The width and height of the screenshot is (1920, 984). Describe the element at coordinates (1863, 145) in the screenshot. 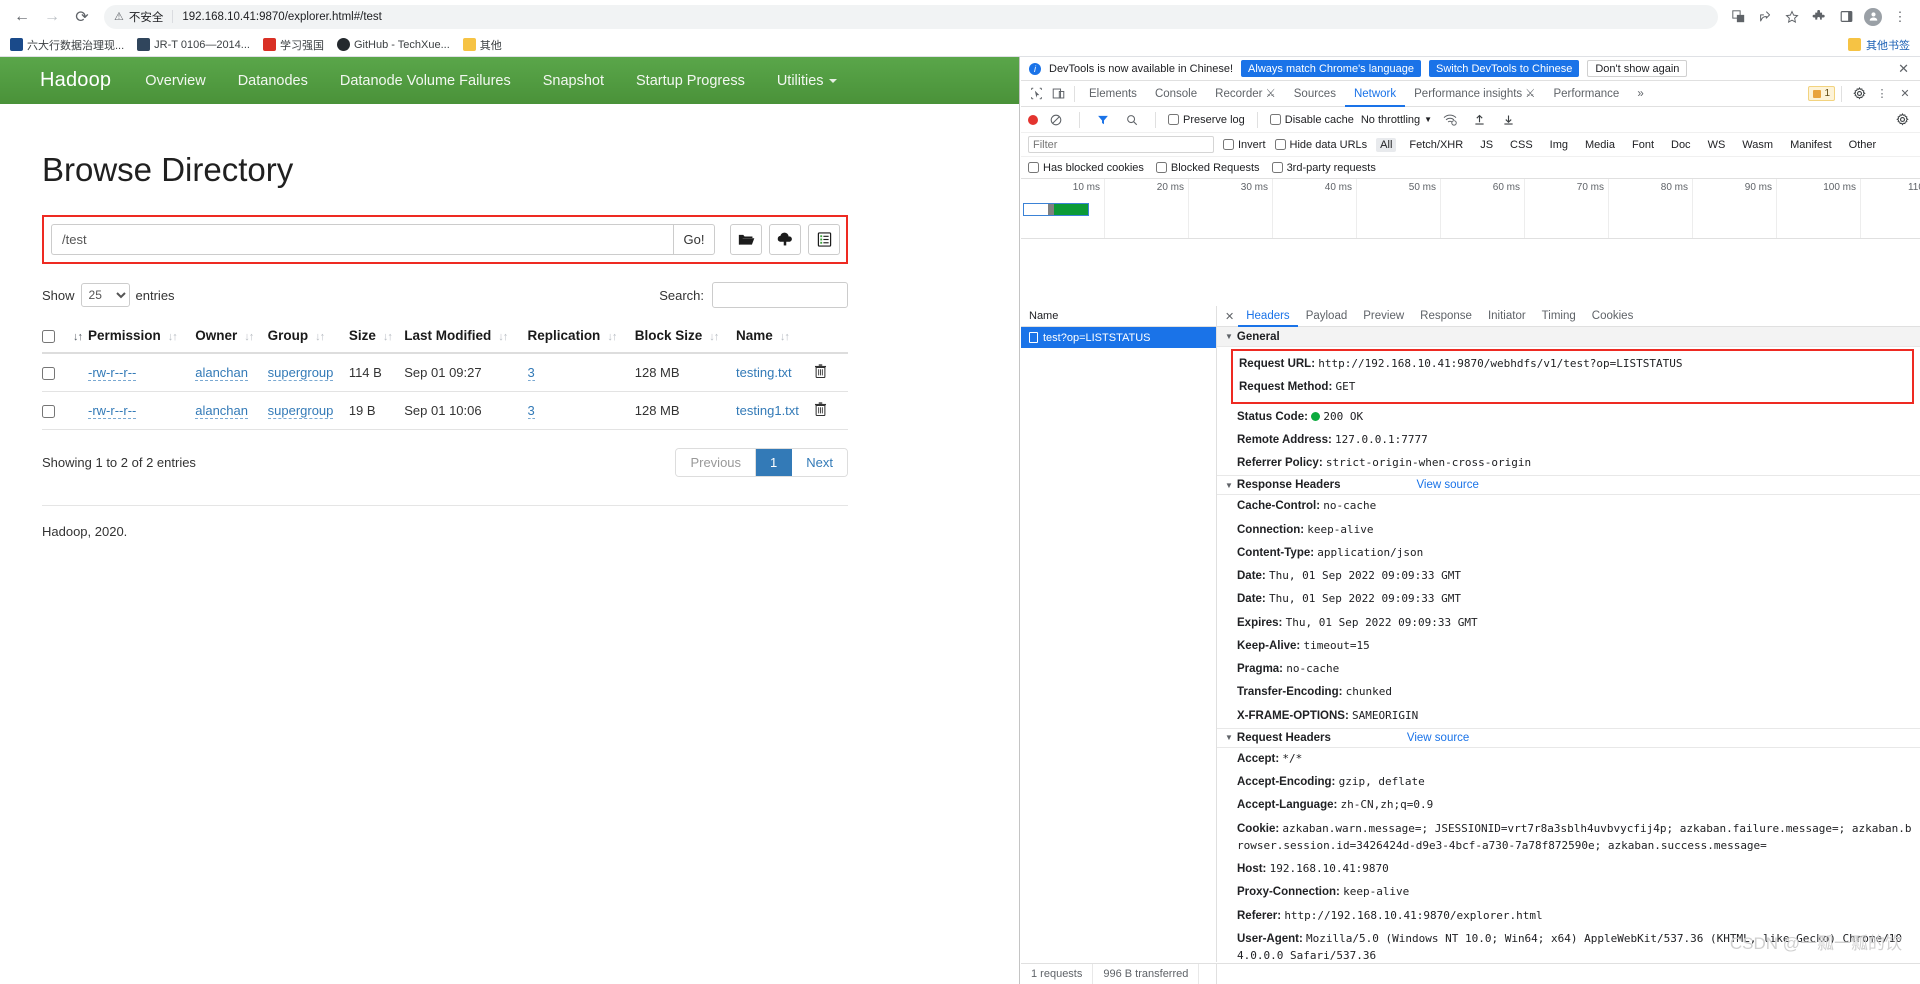

I see `filter-type-other: Other` at that location.